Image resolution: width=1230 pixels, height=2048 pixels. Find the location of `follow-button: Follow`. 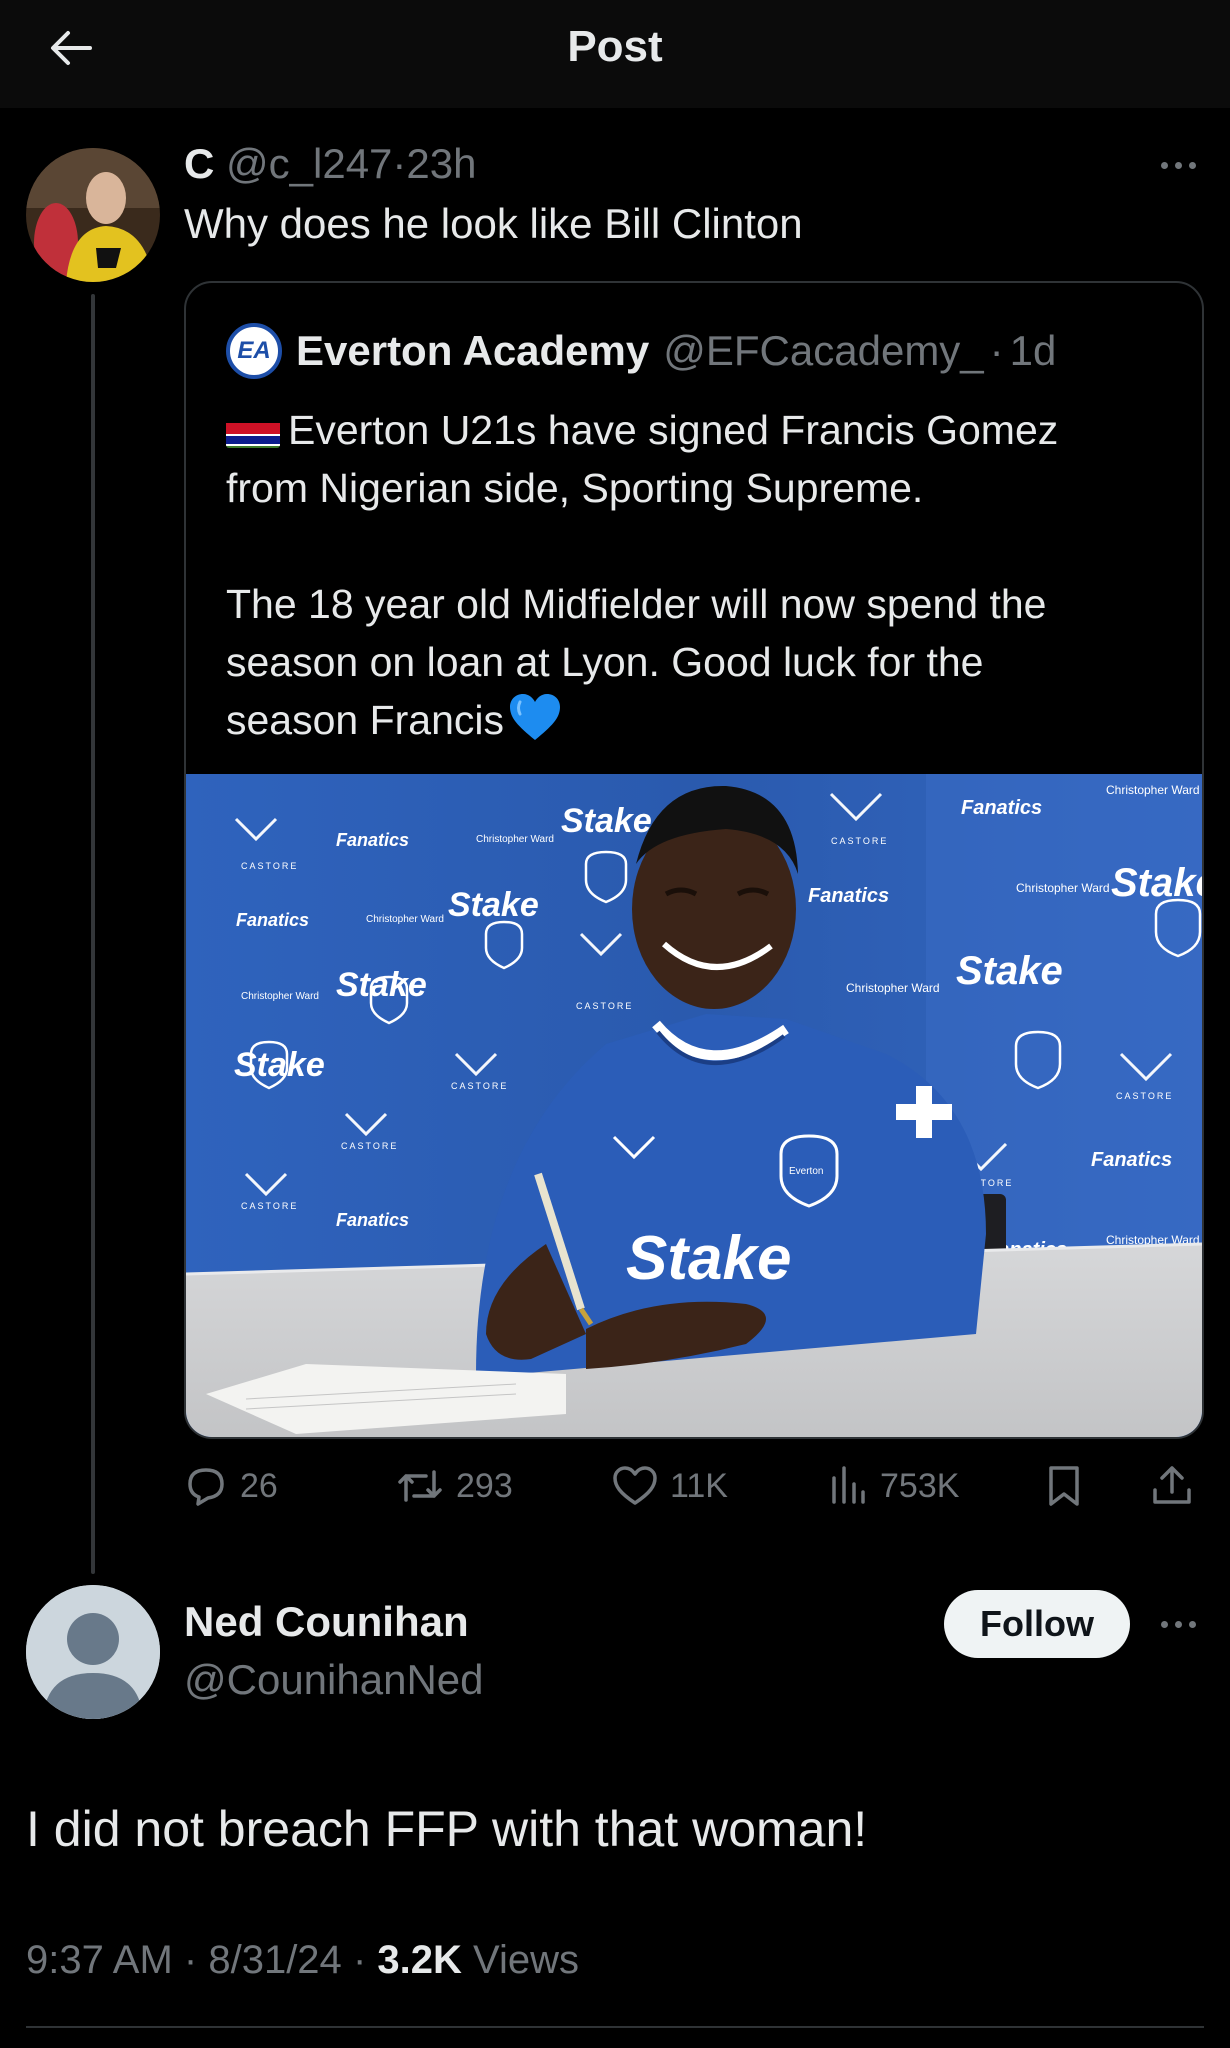

follow-button: Follow is located at coordinates (1037, 1624).